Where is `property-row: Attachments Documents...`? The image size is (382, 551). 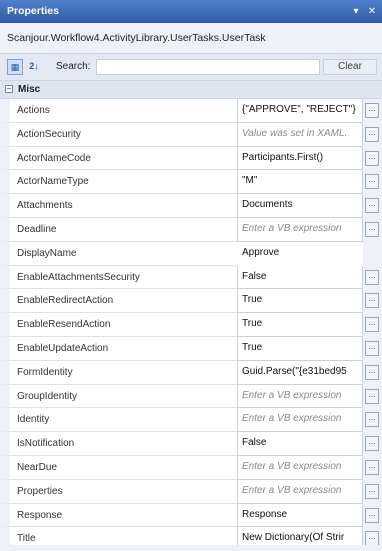
property-row: Attachments Documents... is located at coordinates (191, 206).